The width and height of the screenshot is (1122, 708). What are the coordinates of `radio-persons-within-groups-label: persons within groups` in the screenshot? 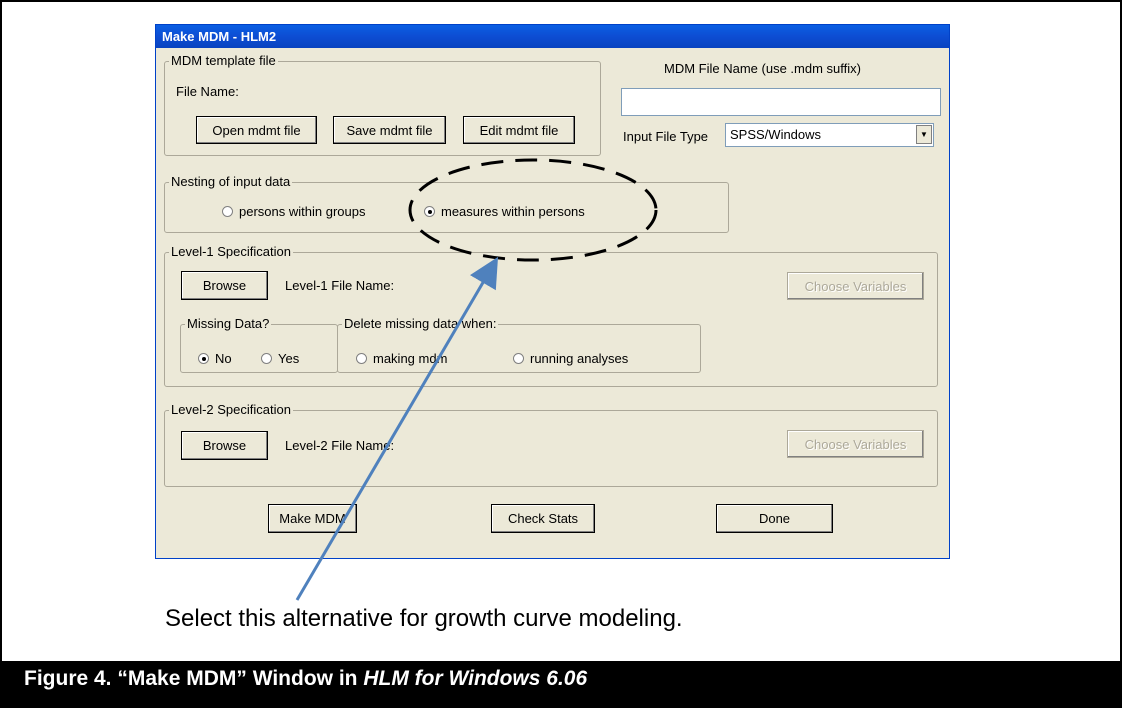 It's located at (302, 211).